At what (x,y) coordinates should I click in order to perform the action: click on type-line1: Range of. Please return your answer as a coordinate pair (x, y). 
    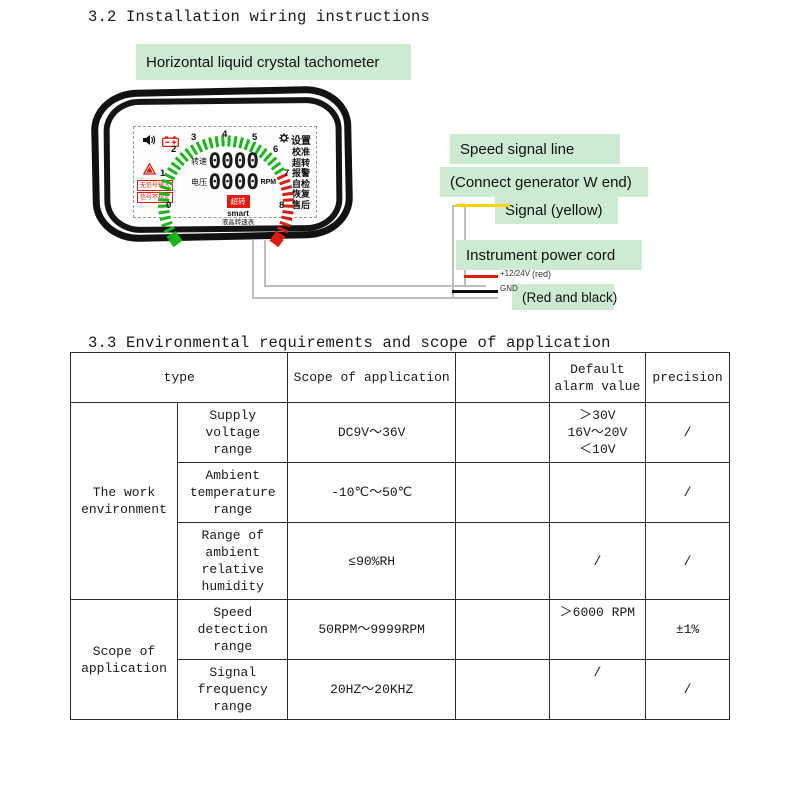
    Looking at the image, I should click on (232, 535).